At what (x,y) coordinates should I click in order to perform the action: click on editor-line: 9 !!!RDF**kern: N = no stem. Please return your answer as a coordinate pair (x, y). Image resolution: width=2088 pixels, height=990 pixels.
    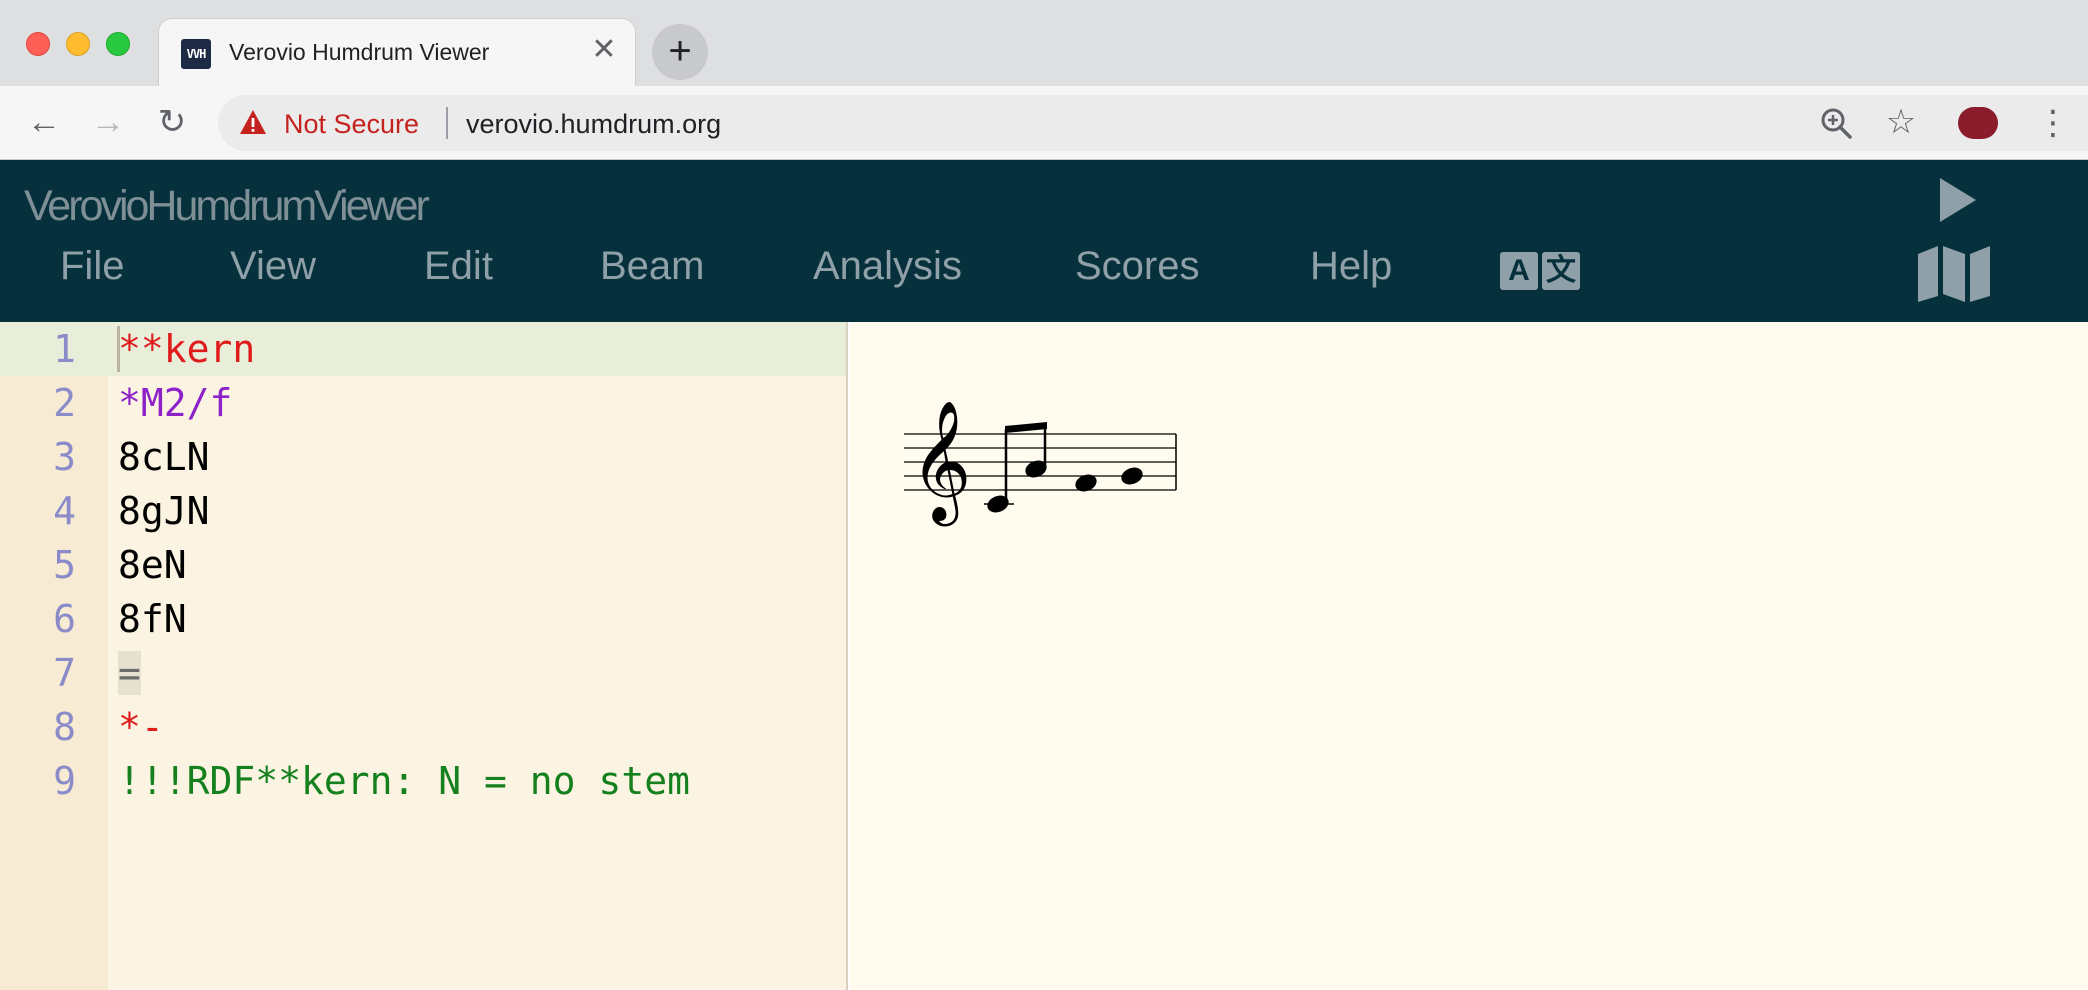
    Looking at the image, I should click on (423, 781).